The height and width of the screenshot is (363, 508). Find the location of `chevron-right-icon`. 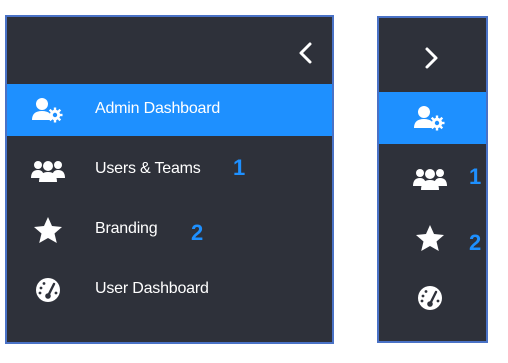

chevron-right-icon is located at coordinates (431, 58).